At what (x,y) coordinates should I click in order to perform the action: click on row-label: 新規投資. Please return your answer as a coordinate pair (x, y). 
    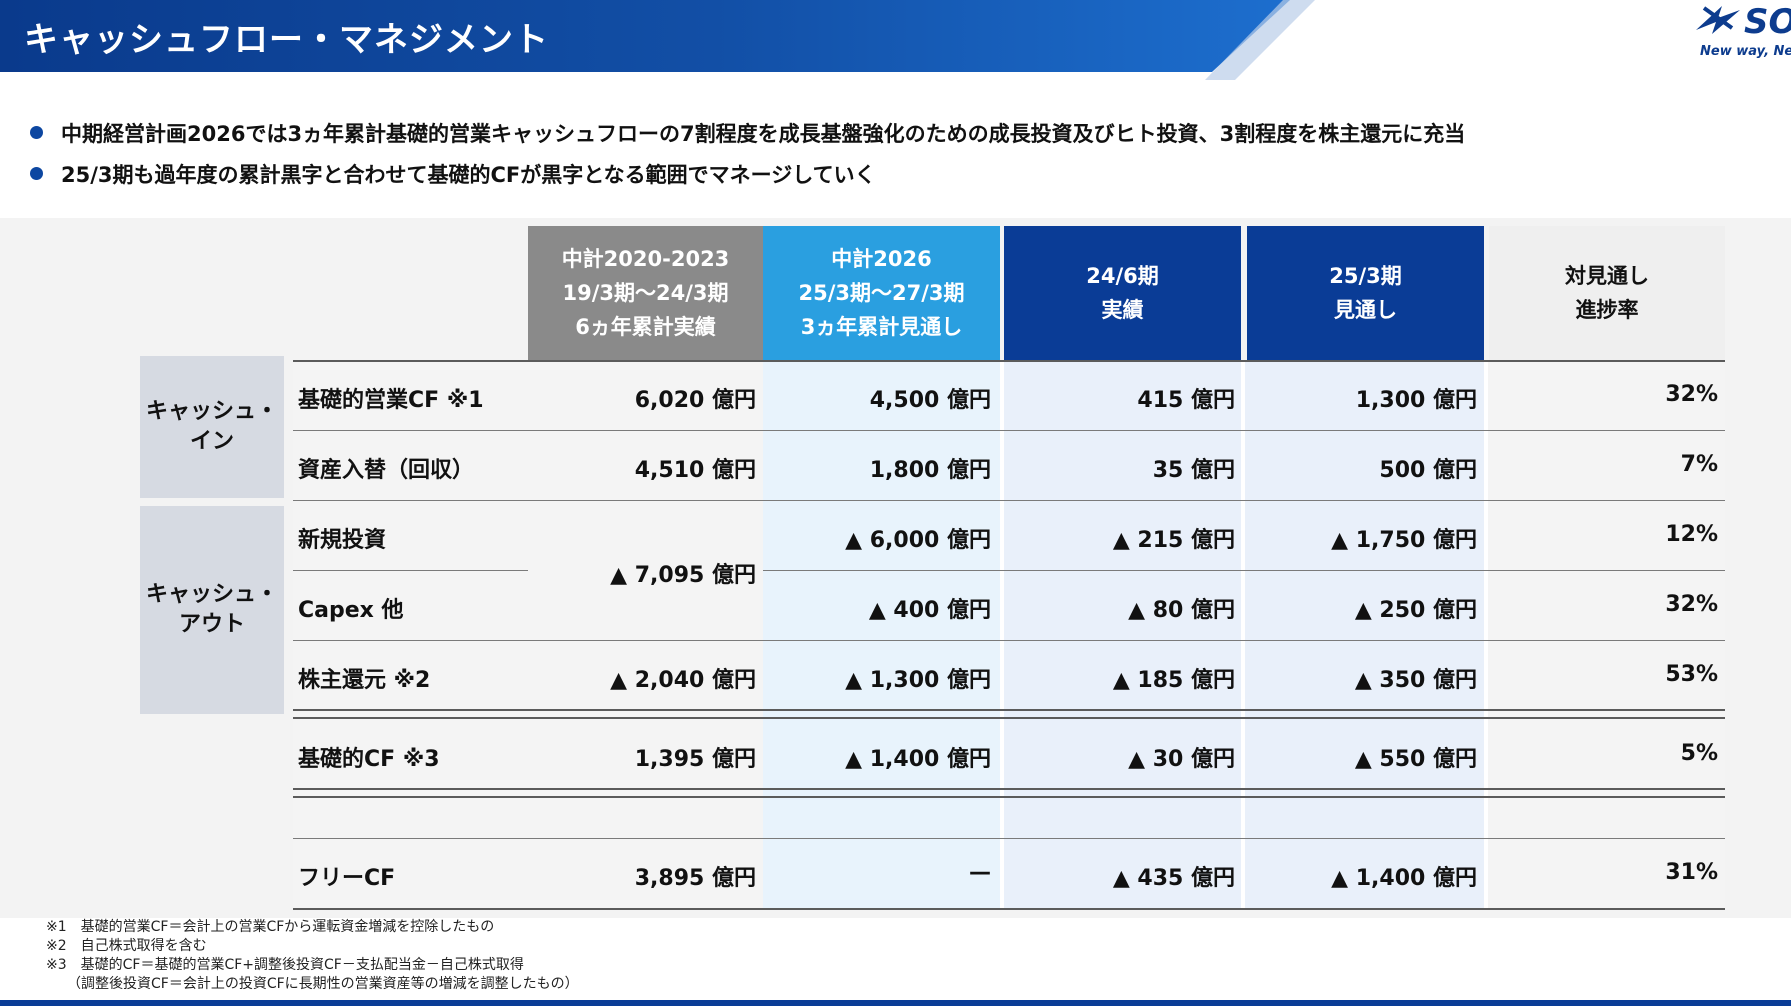
    Looking at the image, I should click on (342, 540).